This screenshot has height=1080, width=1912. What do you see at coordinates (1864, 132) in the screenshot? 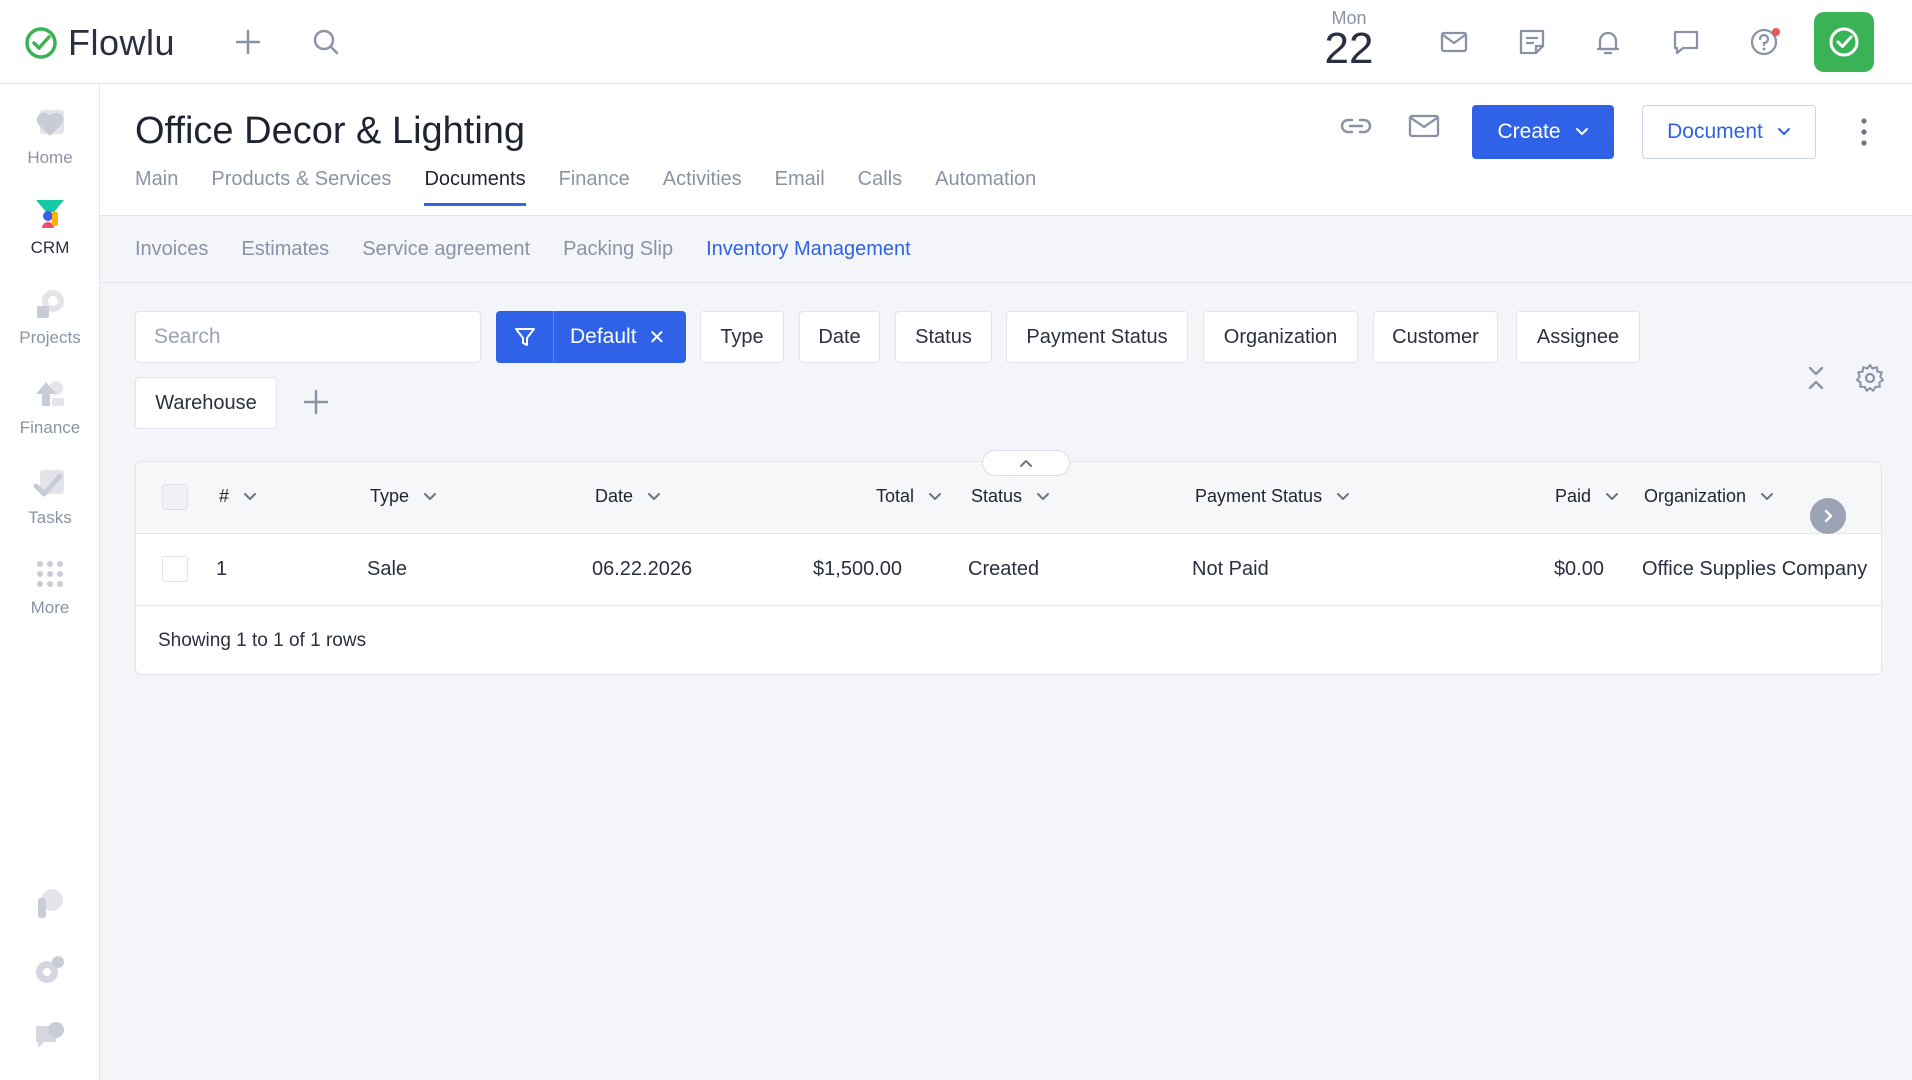
I see `more-options-icon` at bounding box center [1864, 132].